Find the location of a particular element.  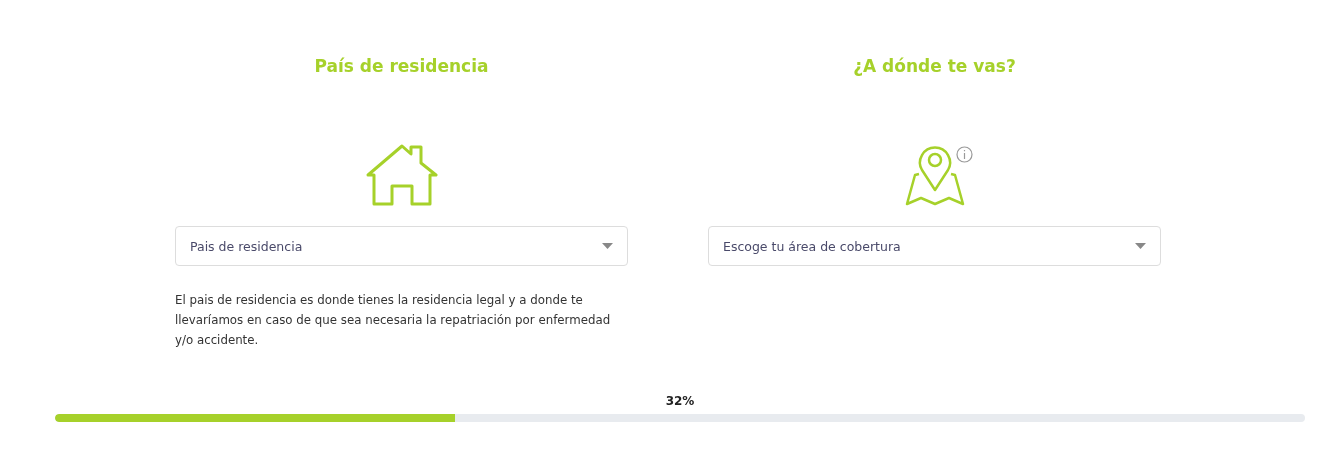

dropdown-field: Escoge tu área de cobertura is located at coordinates (934, 246).